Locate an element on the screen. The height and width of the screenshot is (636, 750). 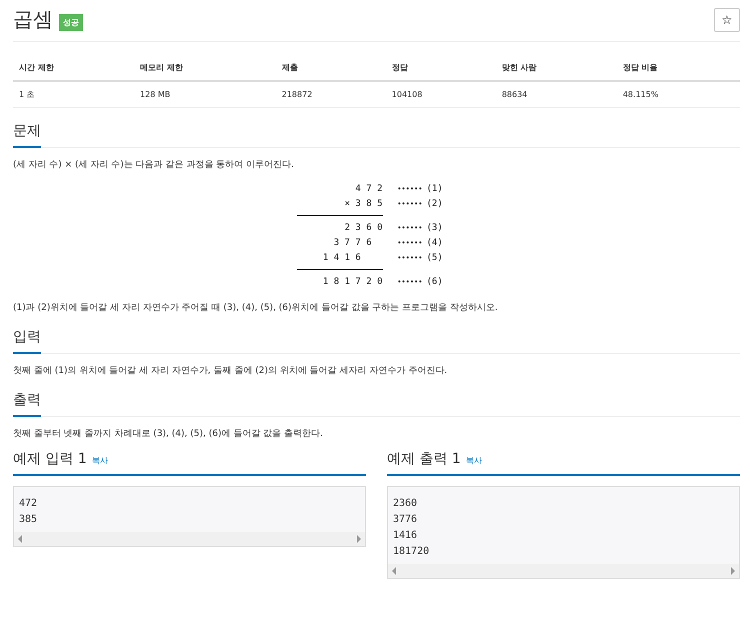
column-header: 메모리 제한 is located at coordinates (205, 68).